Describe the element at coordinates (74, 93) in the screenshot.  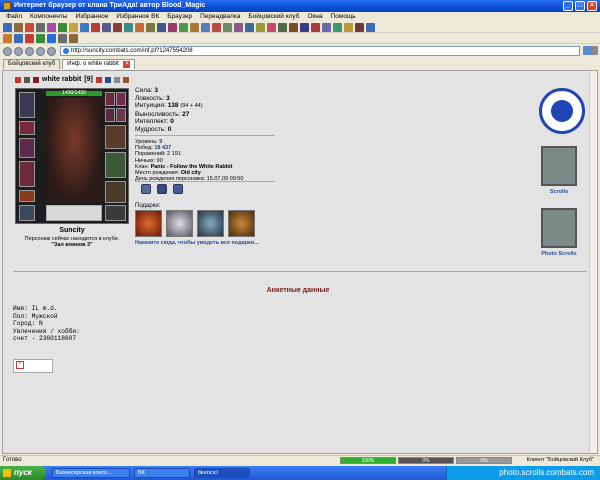
I see `hp-bar: 1430/1430` at that location.